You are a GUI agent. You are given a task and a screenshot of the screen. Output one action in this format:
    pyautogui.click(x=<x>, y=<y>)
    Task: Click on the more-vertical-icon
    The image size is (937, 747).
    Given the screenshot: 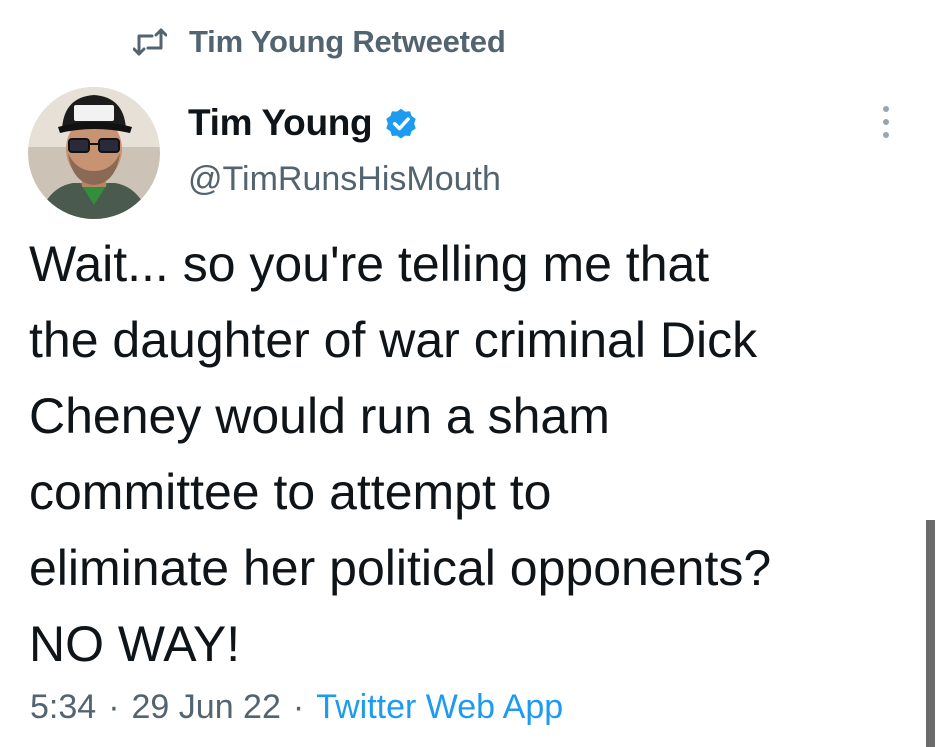 What is the action you would take?
    pyautogui.click(x=886, y=124)
    